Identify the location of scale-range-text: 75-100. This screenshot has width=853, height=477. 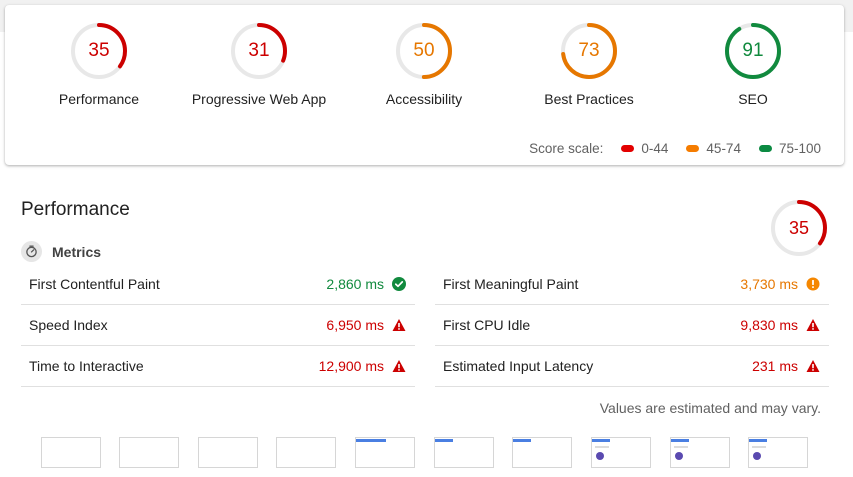
(799, 148).